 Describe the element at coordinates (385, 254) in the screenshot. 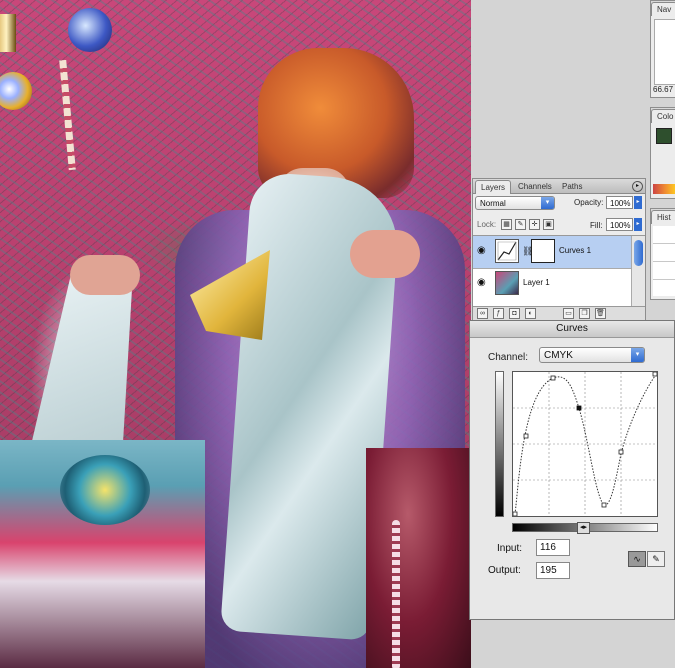

I see `child-hand-right` at that location.